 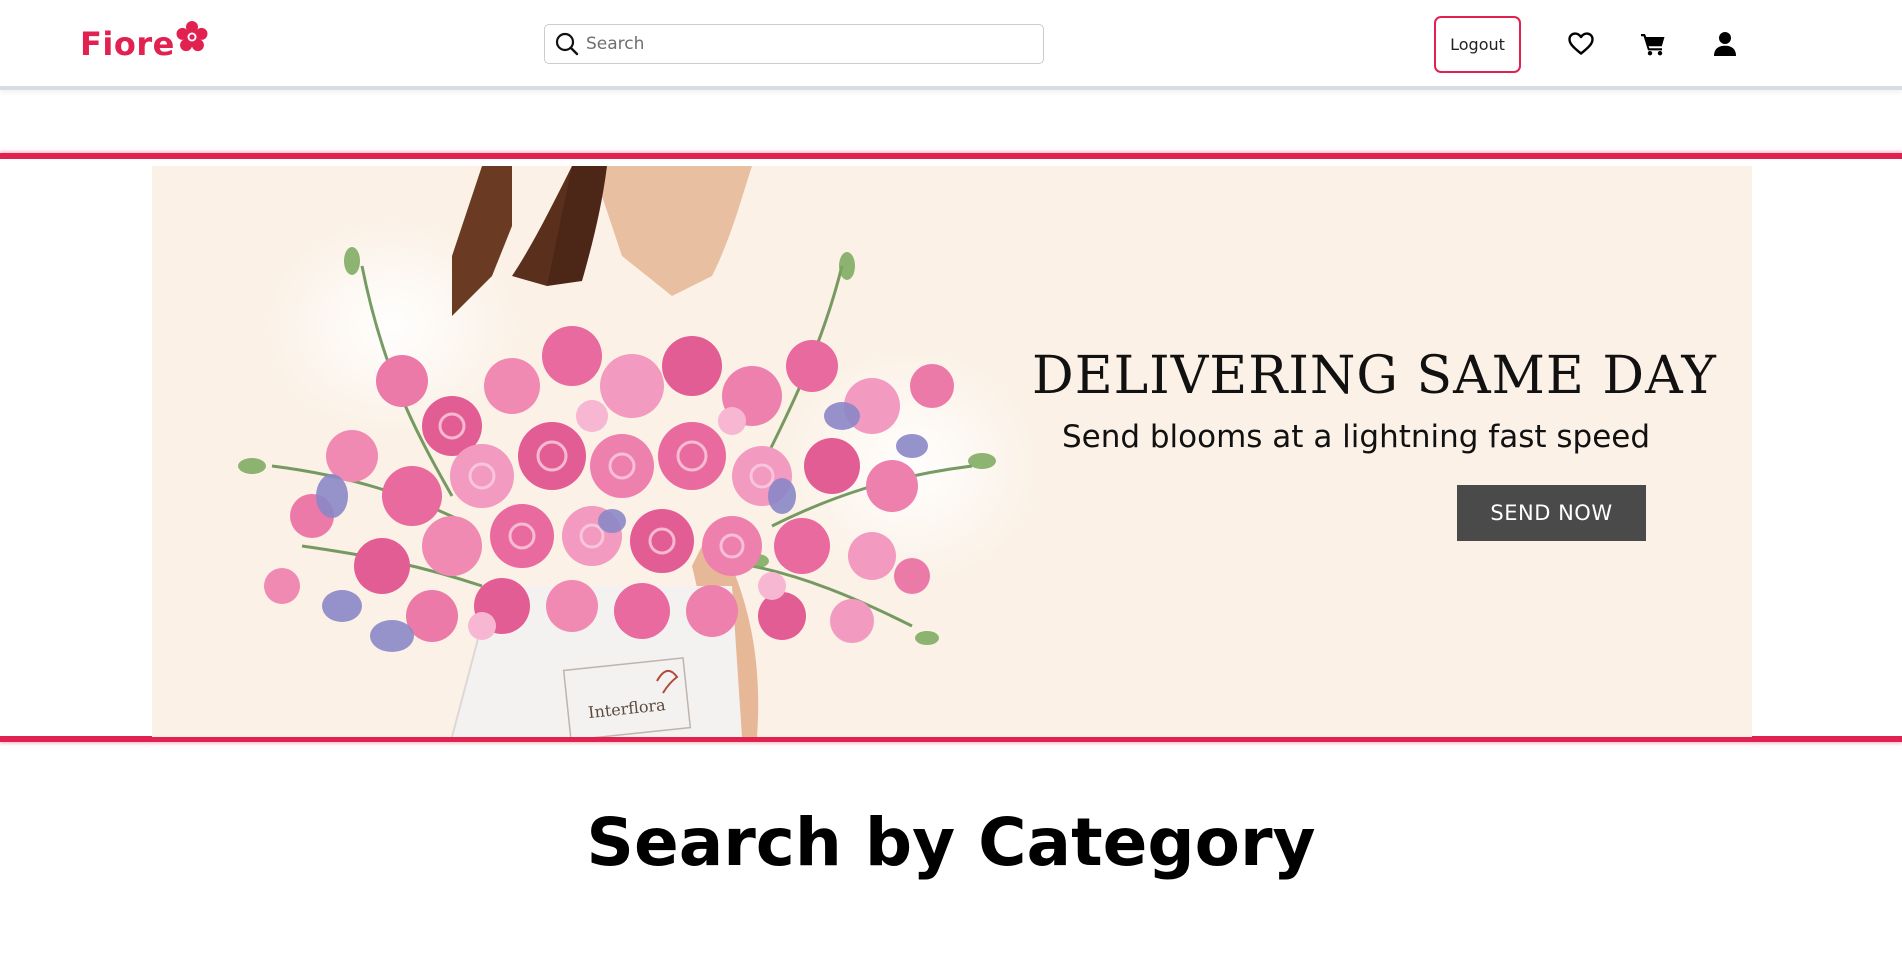 What do you see at coordinates (1551, 513) in the screenshot?
I see `send-now-button: SEND NOW` at bounding box center [1551, 513].